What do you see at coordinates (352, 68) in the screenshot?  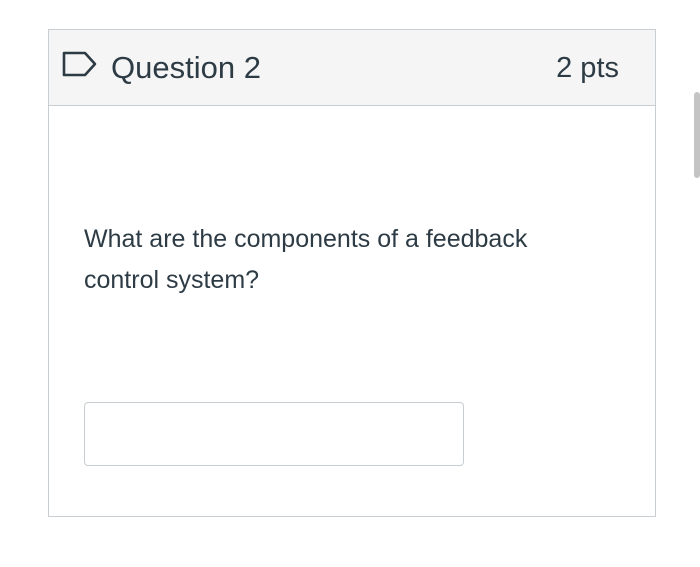 I see `question-header: Question 2 2 pts` at bounding box center [352, 68].